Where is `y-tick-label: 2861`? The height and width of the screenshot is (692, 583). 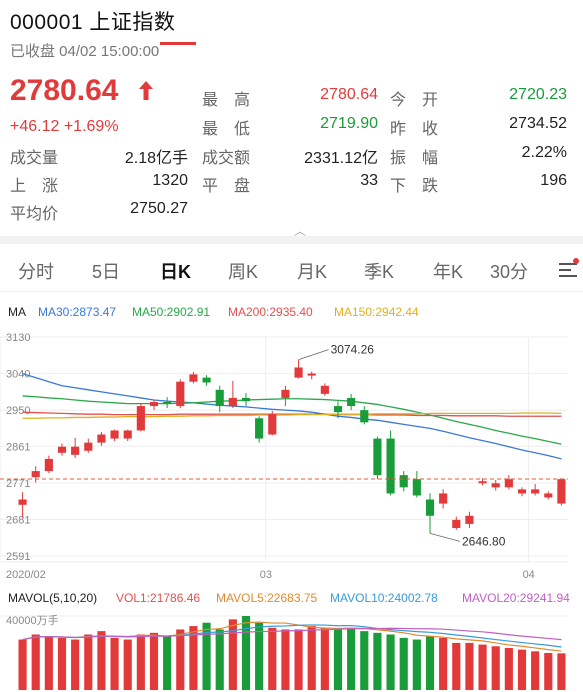
y-tick-label: 2861 is located at coordinates (18, 447).